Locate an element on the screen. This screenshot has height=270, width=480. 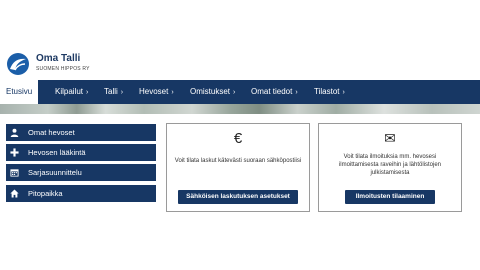
e-invoice-settings-button: Sähköisen laskutuksen asetukset is located at coordinates (238, 197).